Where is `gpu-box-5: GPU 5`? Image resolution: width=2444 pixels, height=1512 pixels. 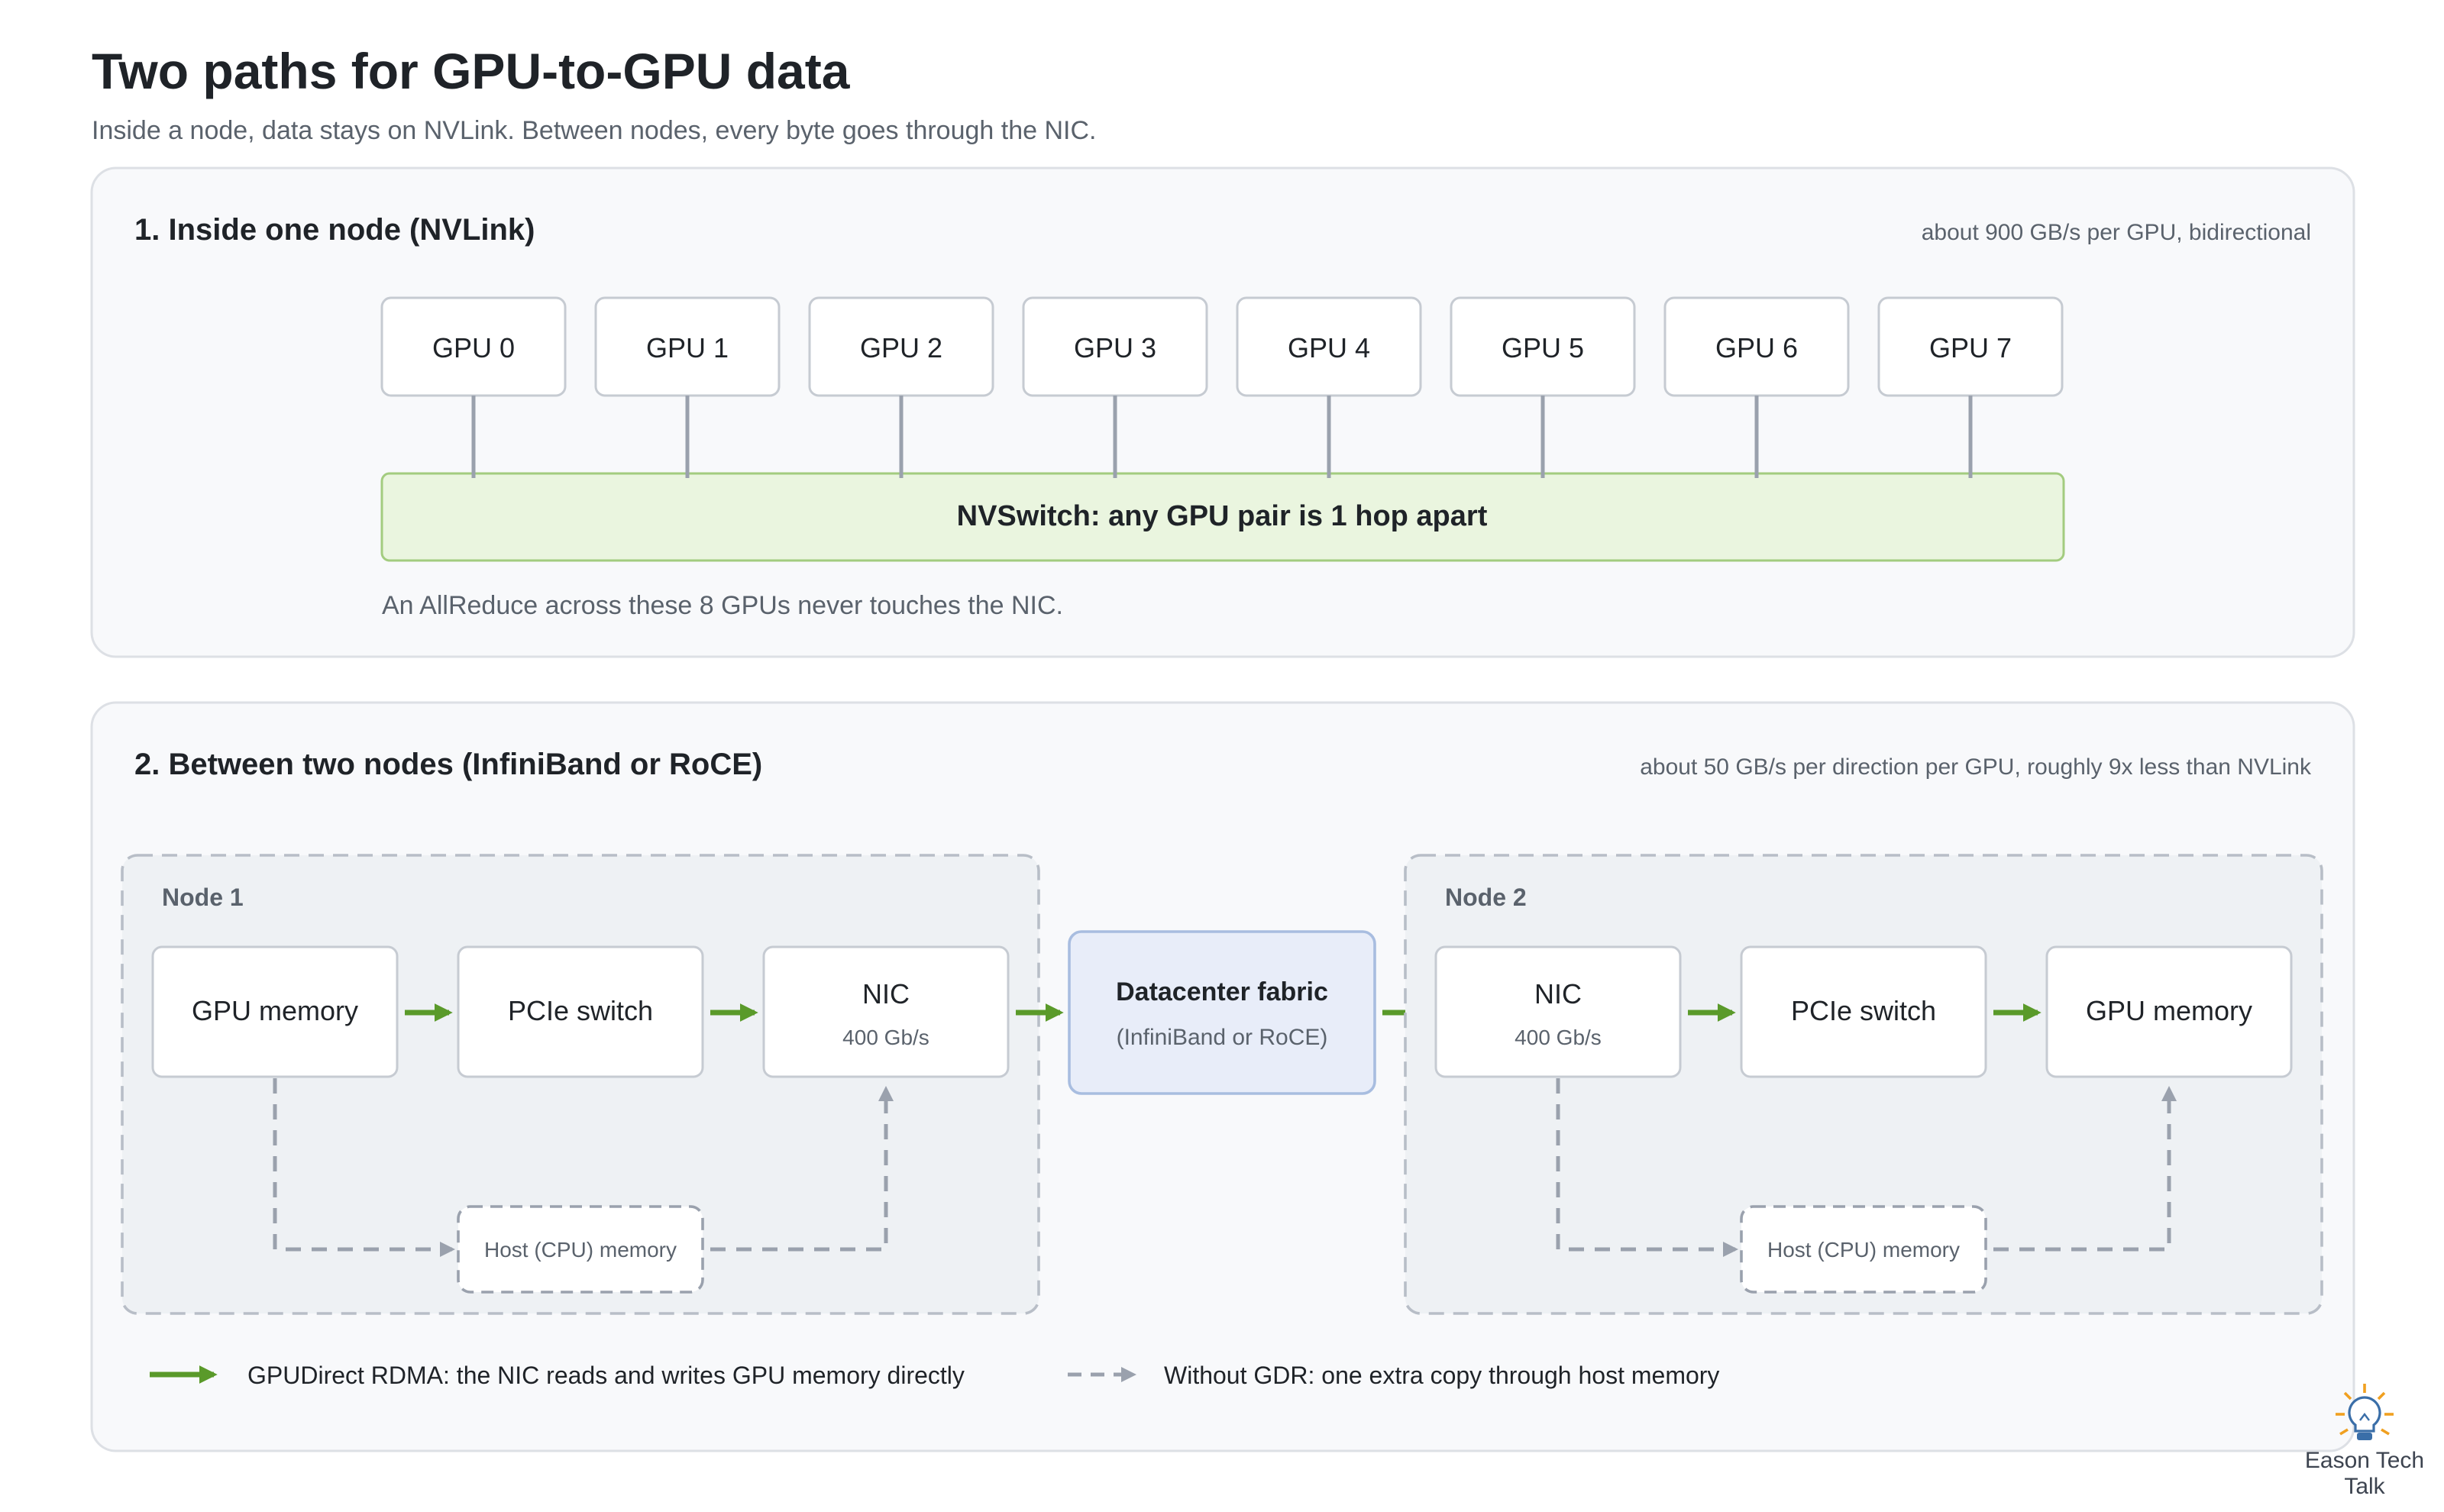
gpu-box-5: GPU 5 is located at coordinates (1543, 346).